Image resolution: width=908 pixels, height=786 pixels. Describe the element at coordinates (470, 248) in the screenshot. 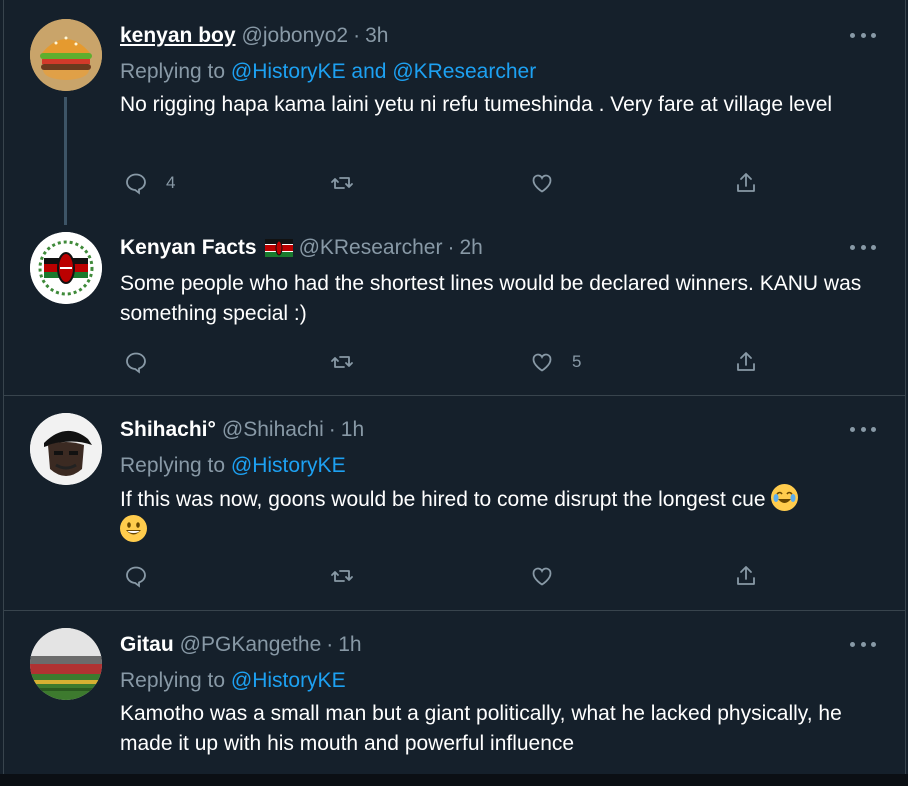

I see `timestamp: 2h` at that location.